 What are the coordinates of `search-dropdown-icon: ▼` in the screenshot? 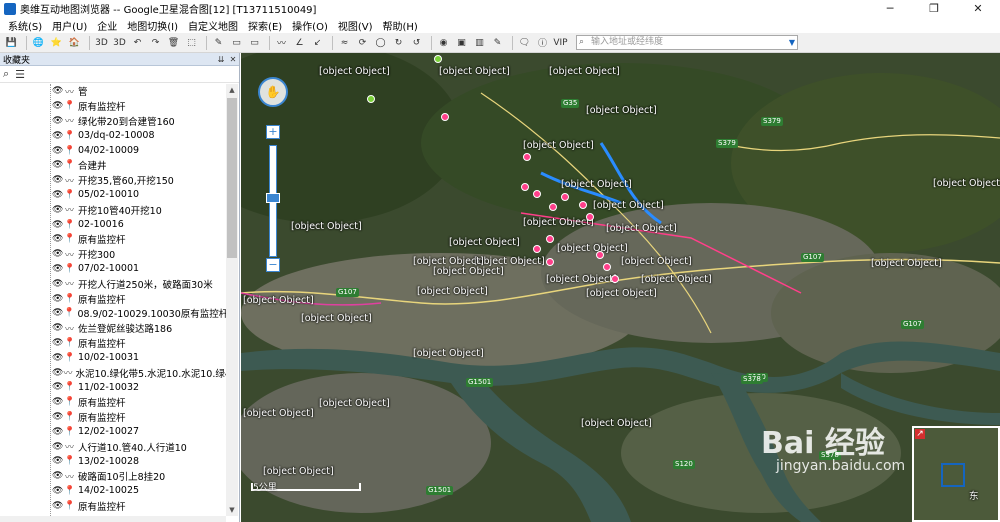 It's located at (792, 42).